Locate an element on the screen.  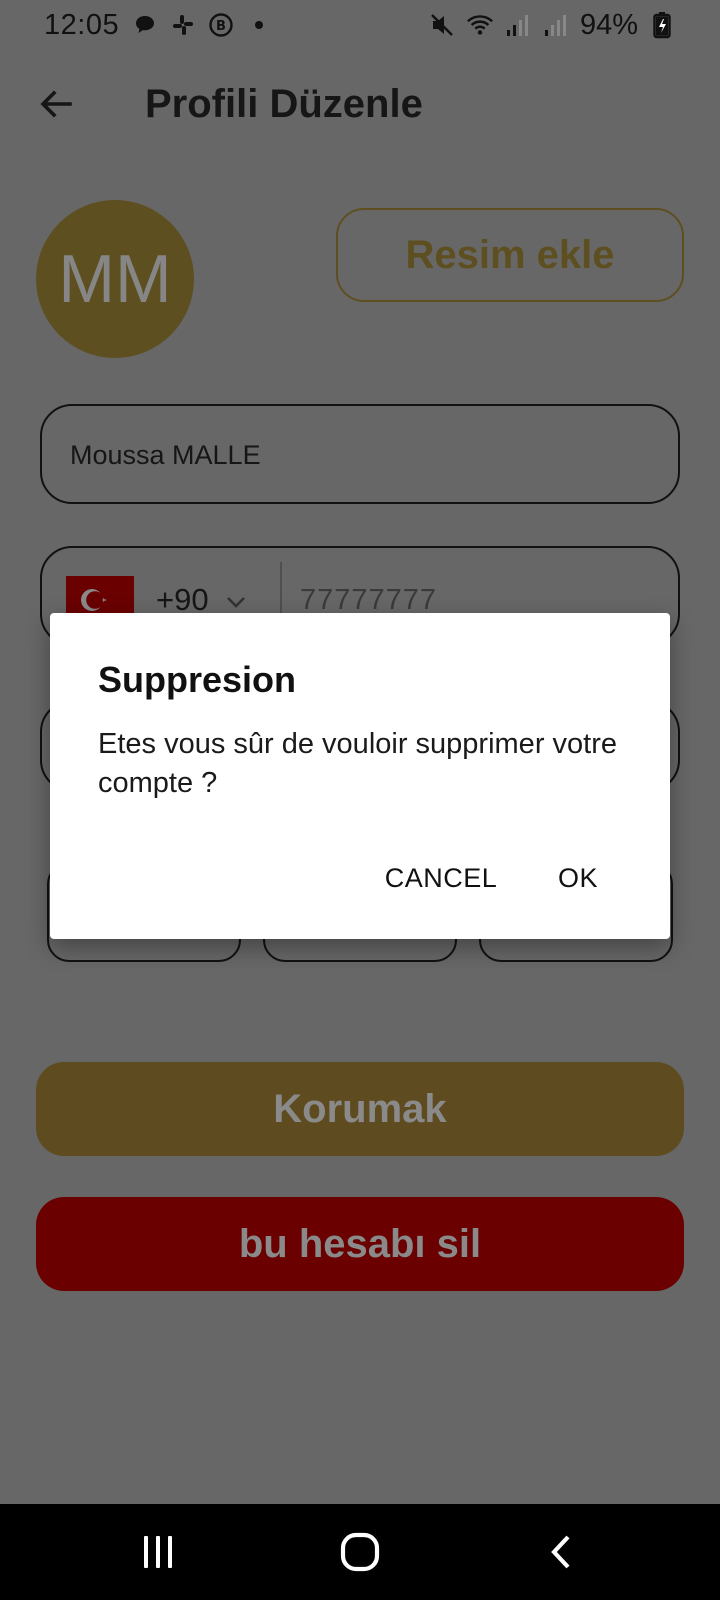
home-button is located at coordinates (360, 1554).